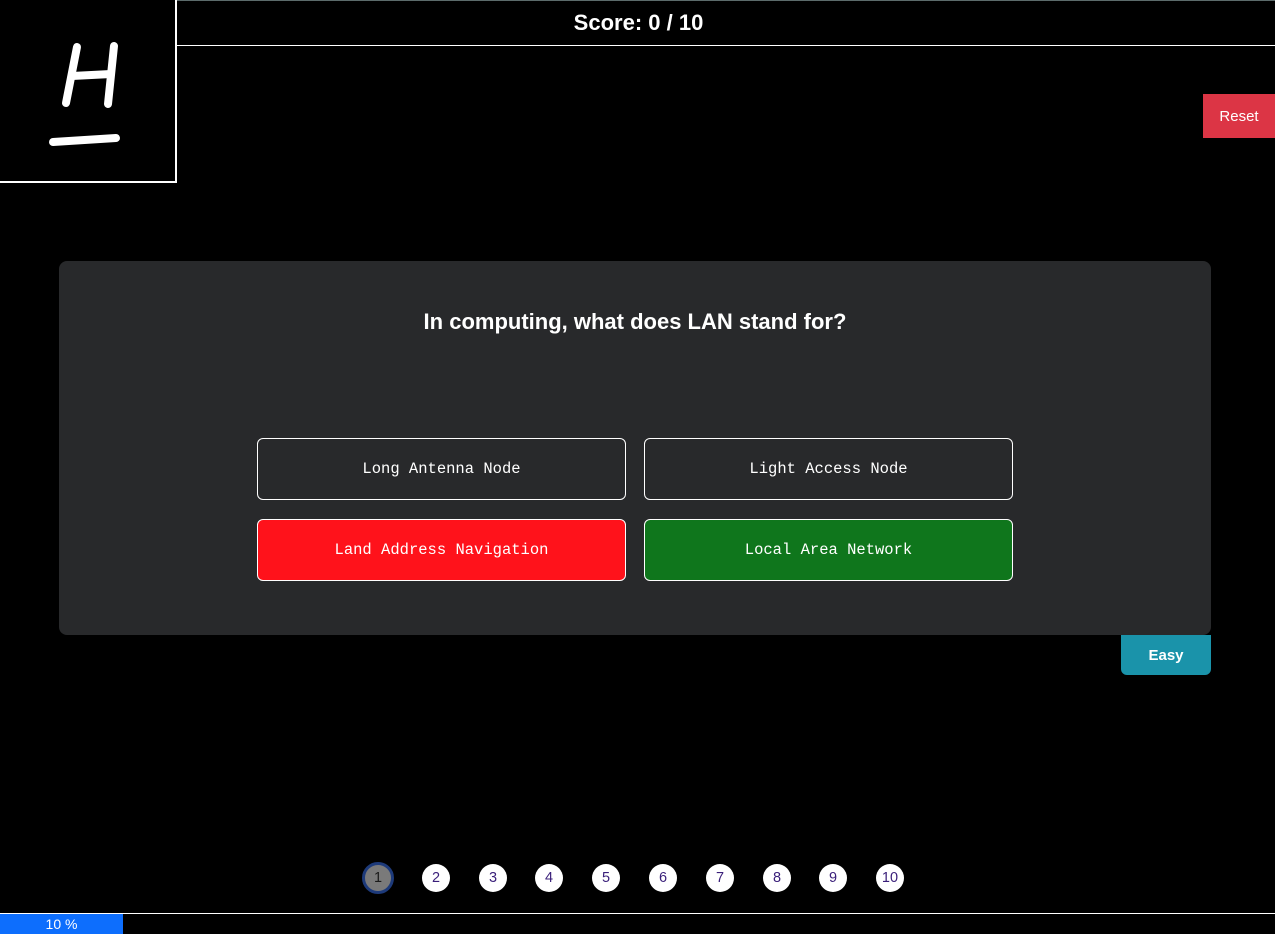  Describe the element at coordinates (637, 913) in the screenshot. I see `progress-track` at that location.